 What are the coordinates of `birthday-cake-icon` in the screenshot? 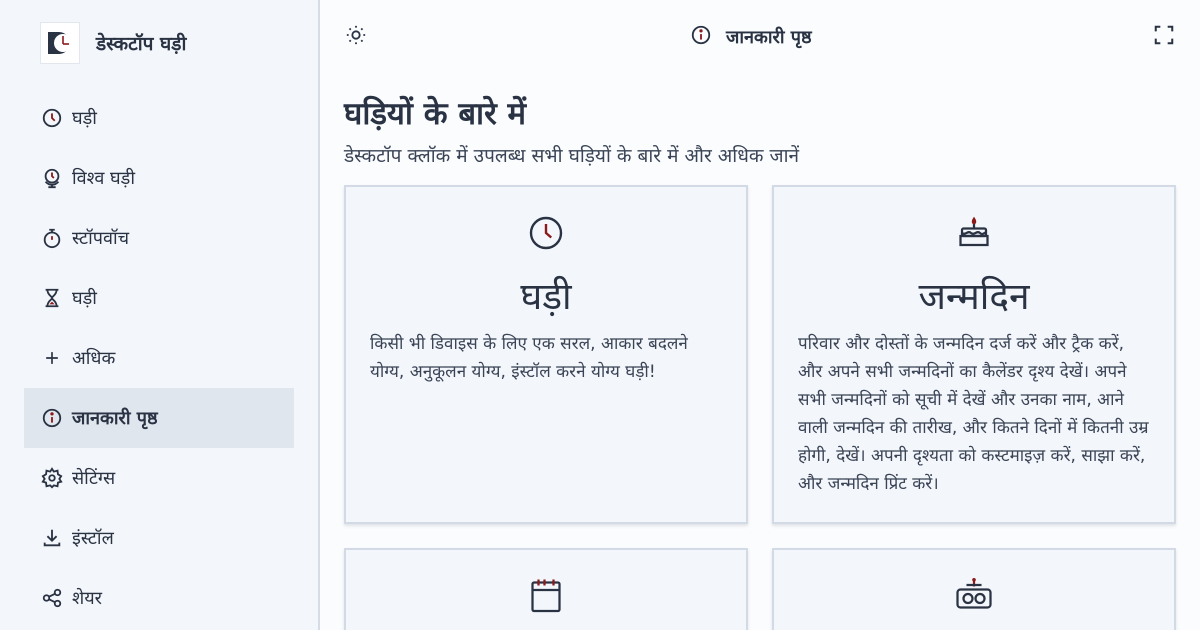 It's located at (974, 233).